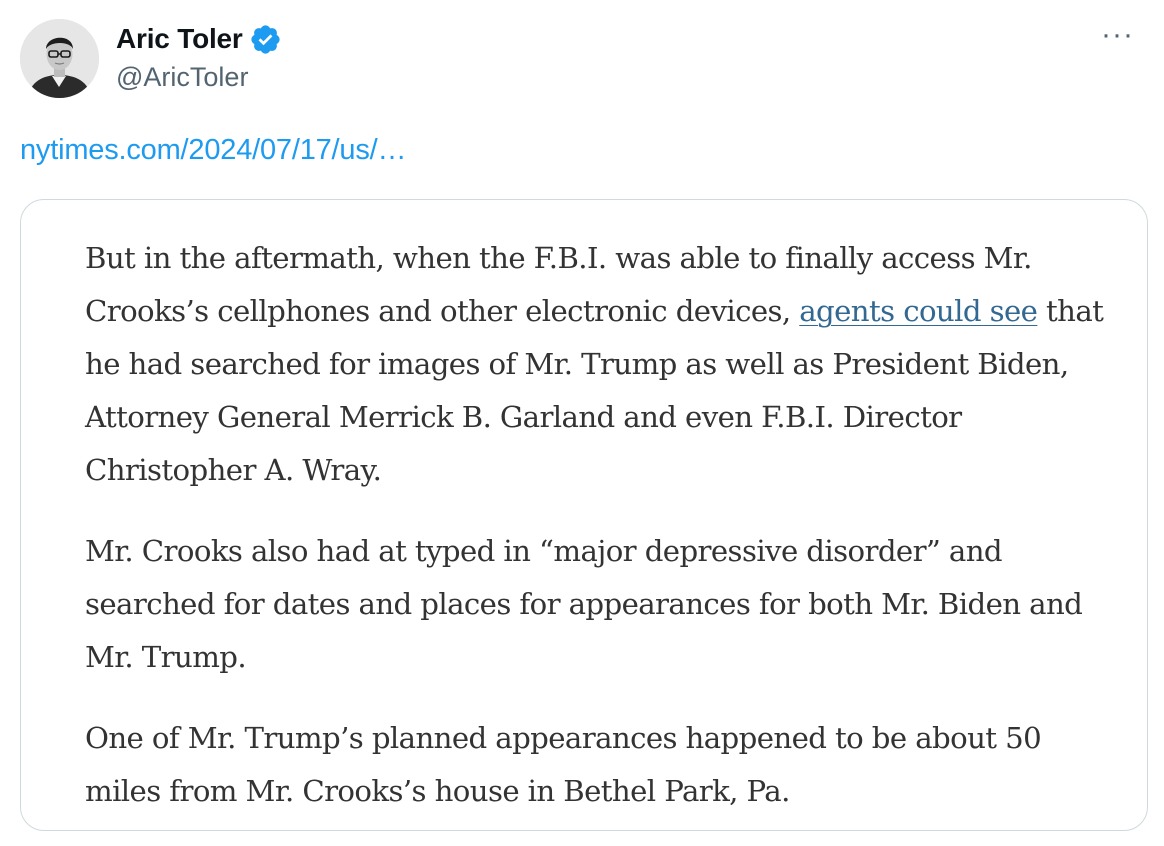  What do you see at coordinates (918, 311) in the screenshot?
I see `article-inline-link: agents could see` at bounding box center [918, 311].